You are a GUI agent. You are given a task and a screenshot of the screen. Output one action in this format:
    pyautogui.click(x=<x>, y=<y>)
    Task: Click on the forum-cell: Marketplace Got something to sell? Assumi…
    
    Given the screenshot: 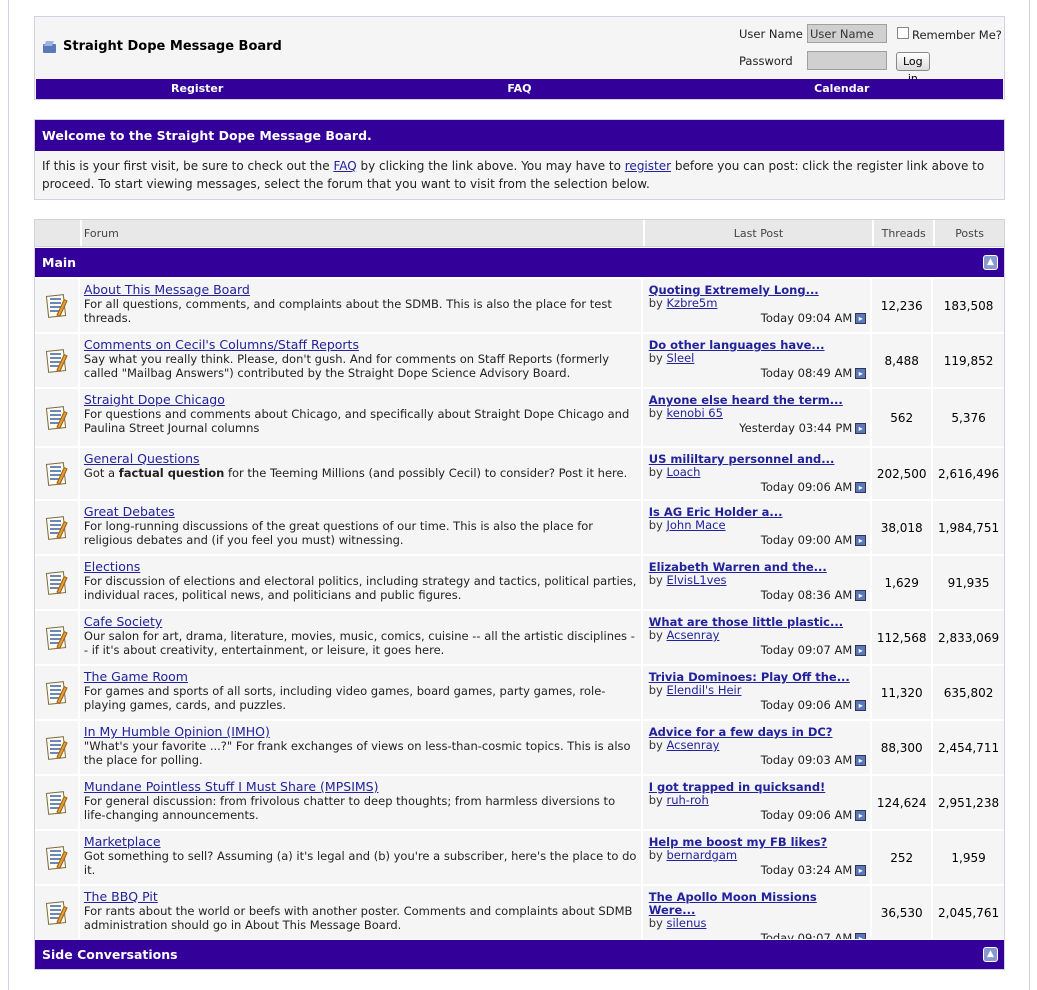 What is the action you would take?
    pyautogui.click(x=361, y=857)
    